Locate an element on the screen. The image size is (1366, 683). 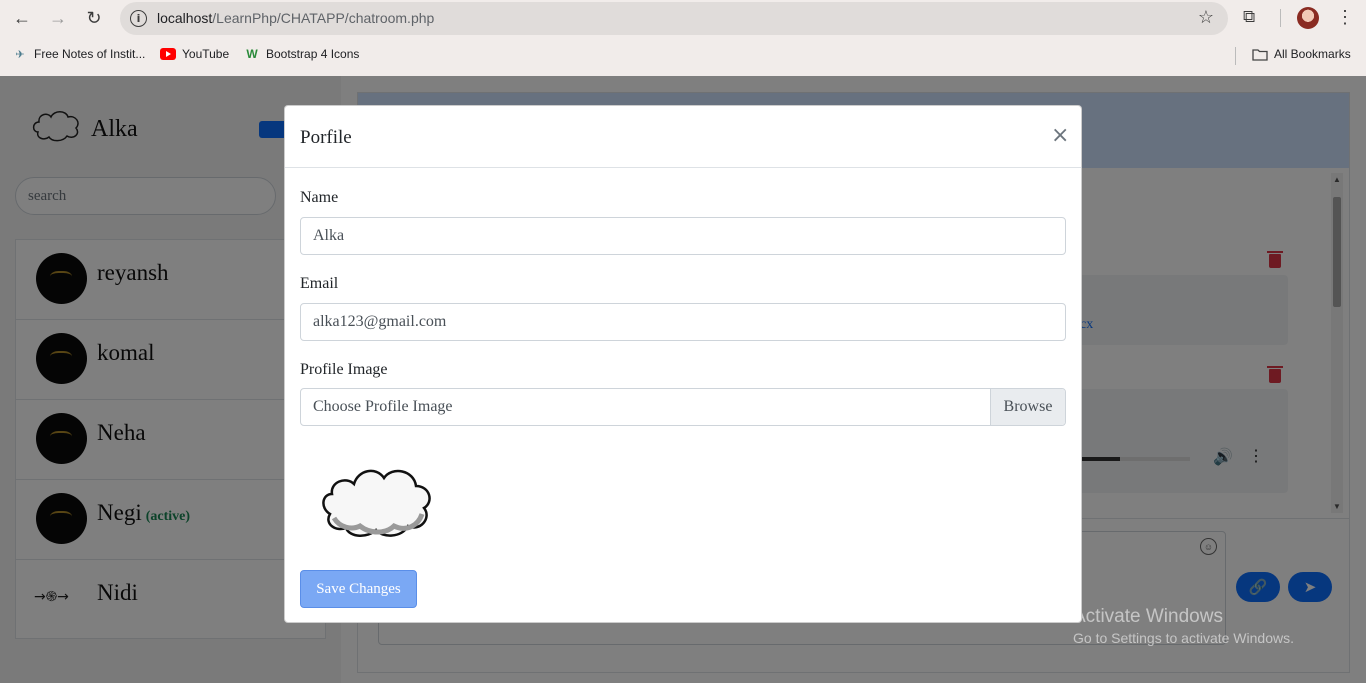
name-label: Name is located at coordinates (319, 197).